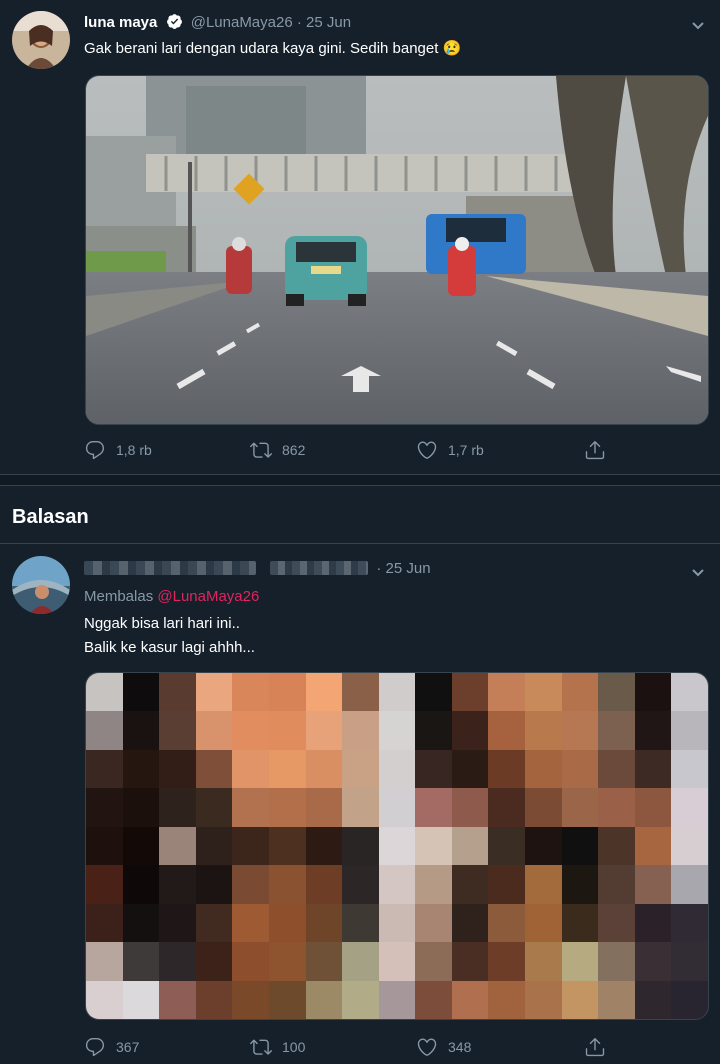 The width and height of the screenshot is (720, 1064). Describe the element at coordinates (277, 450) in the screenshot. I see `retweet-button: 862` at that location.